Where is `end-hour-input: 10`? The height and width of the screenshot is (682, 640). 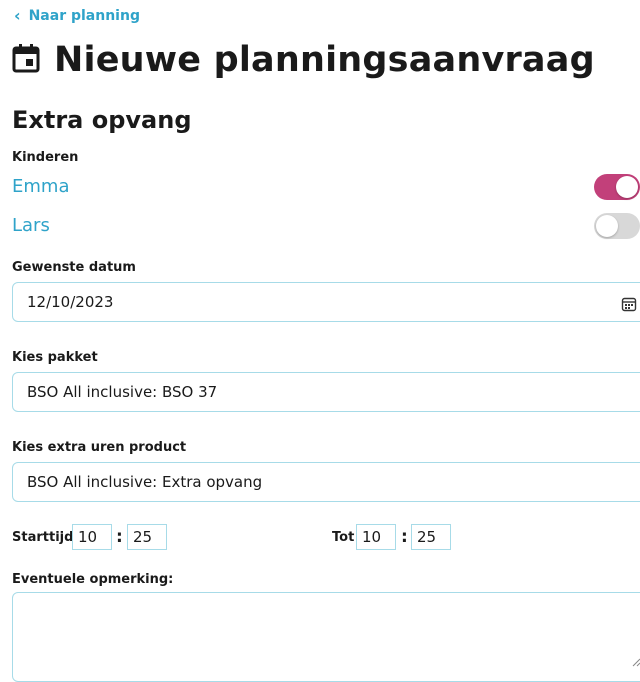 end-hour-input: 10 is located at coordinates (376, 537).